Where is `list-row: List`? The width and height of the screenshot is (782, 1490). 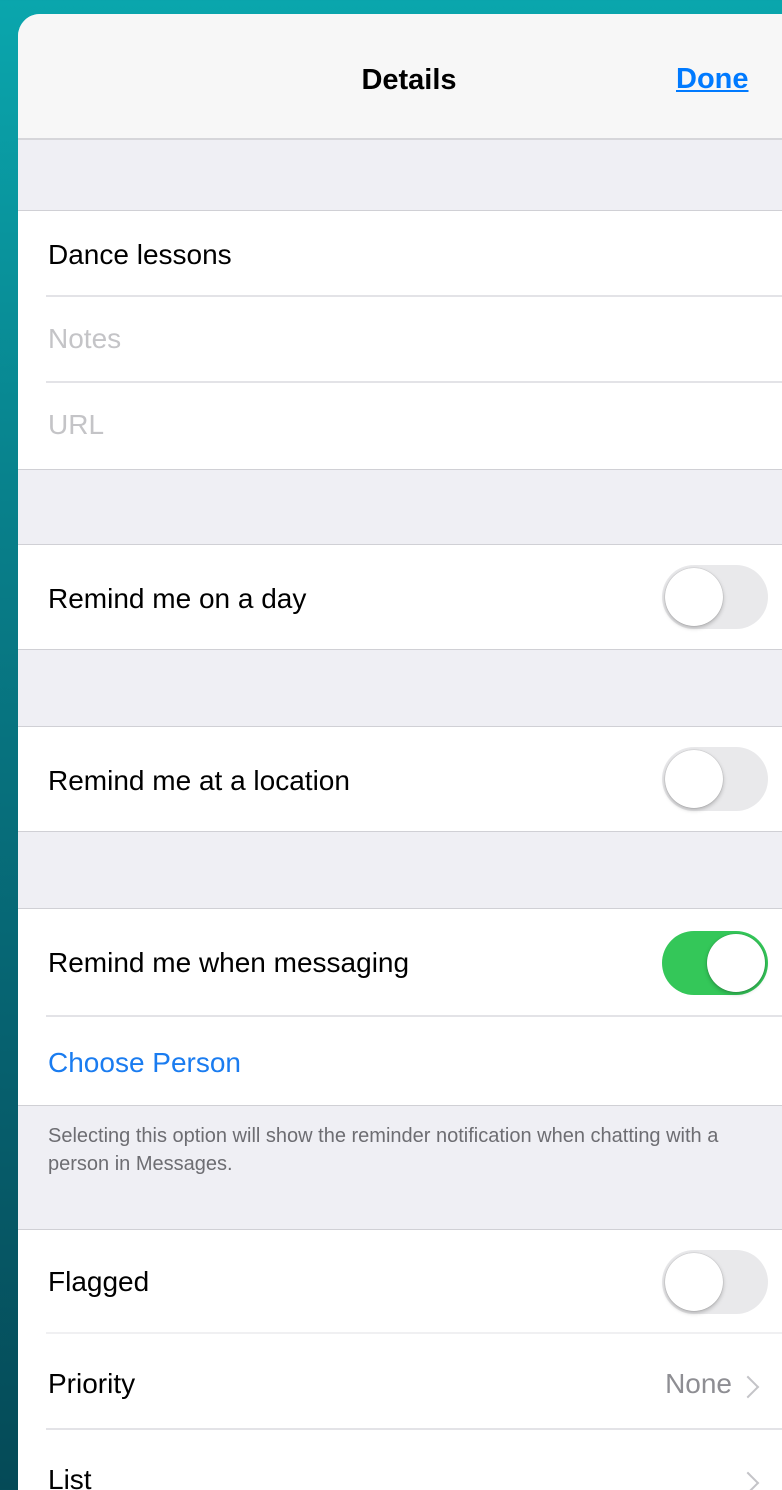
list-row: List is located at coordinates (400, 1460).